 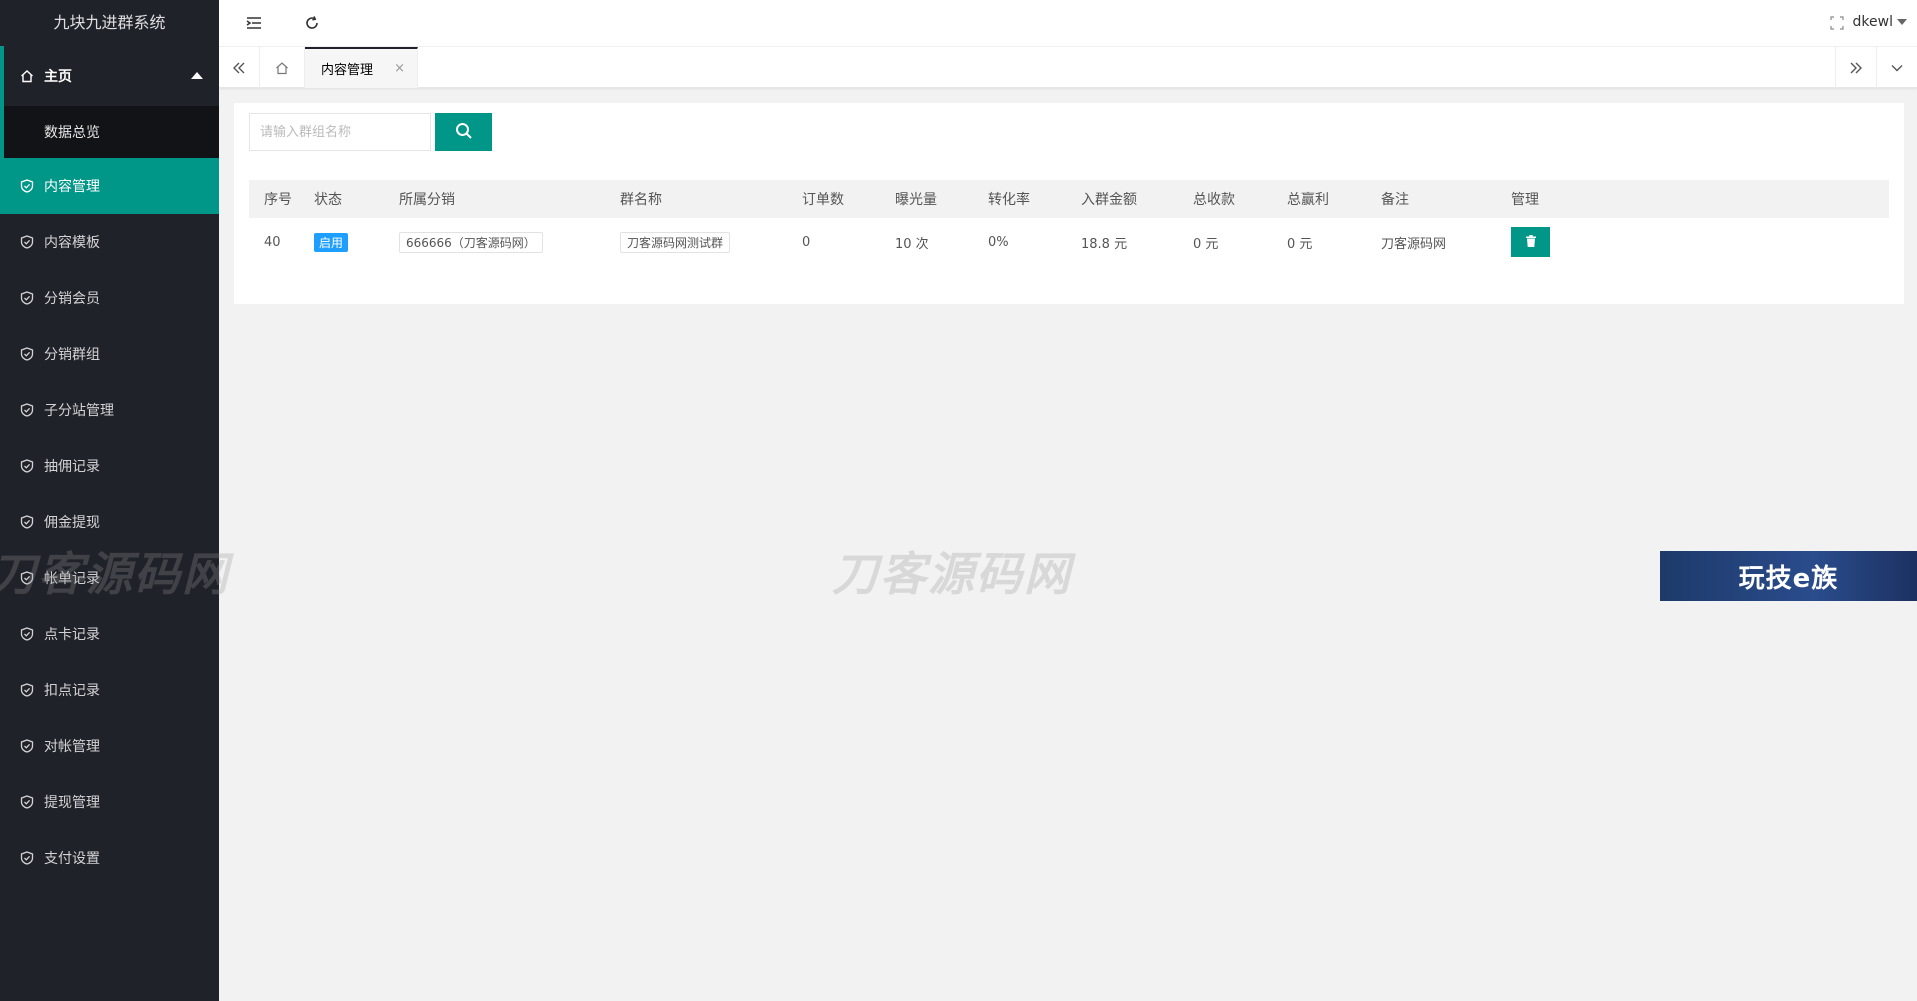 What do you see at coordinates (399, 68) in the screenshot?
I see `close-icon: ×` at bounding box center [399, 68].